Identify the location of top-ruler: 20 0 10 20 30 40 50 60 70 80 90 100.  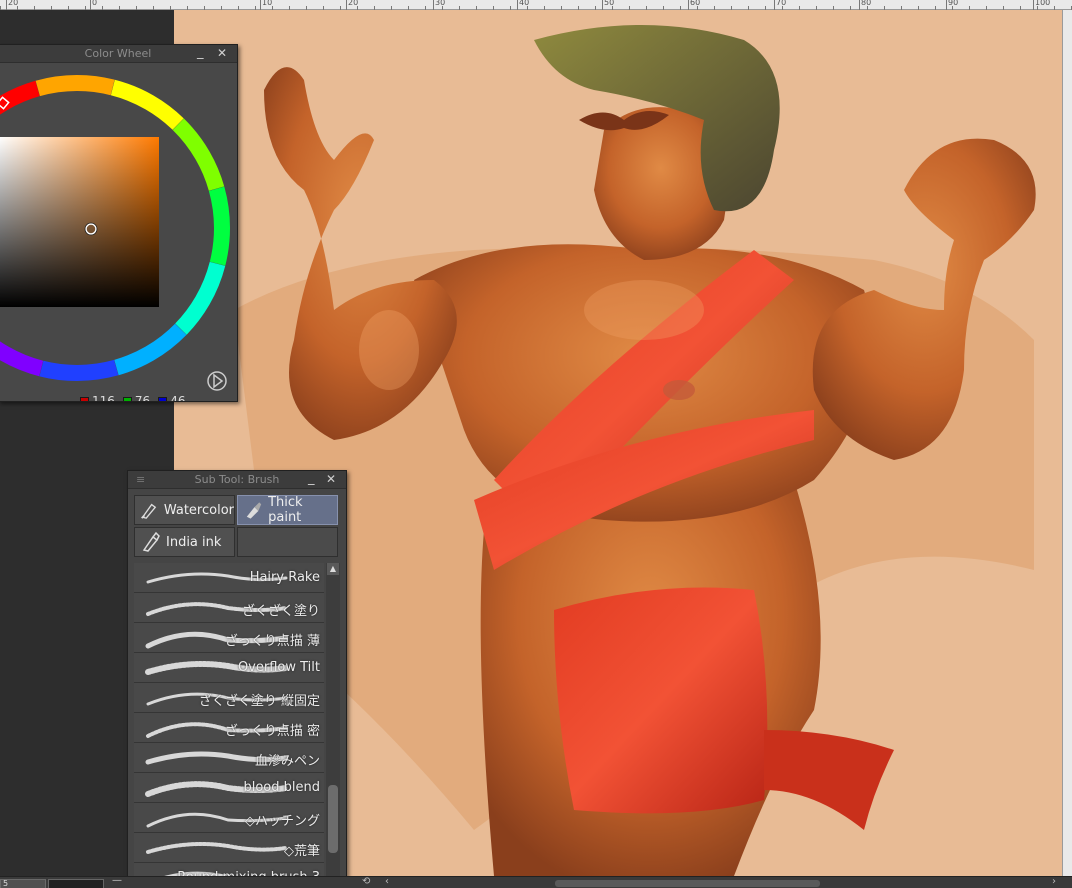
(536, 5).